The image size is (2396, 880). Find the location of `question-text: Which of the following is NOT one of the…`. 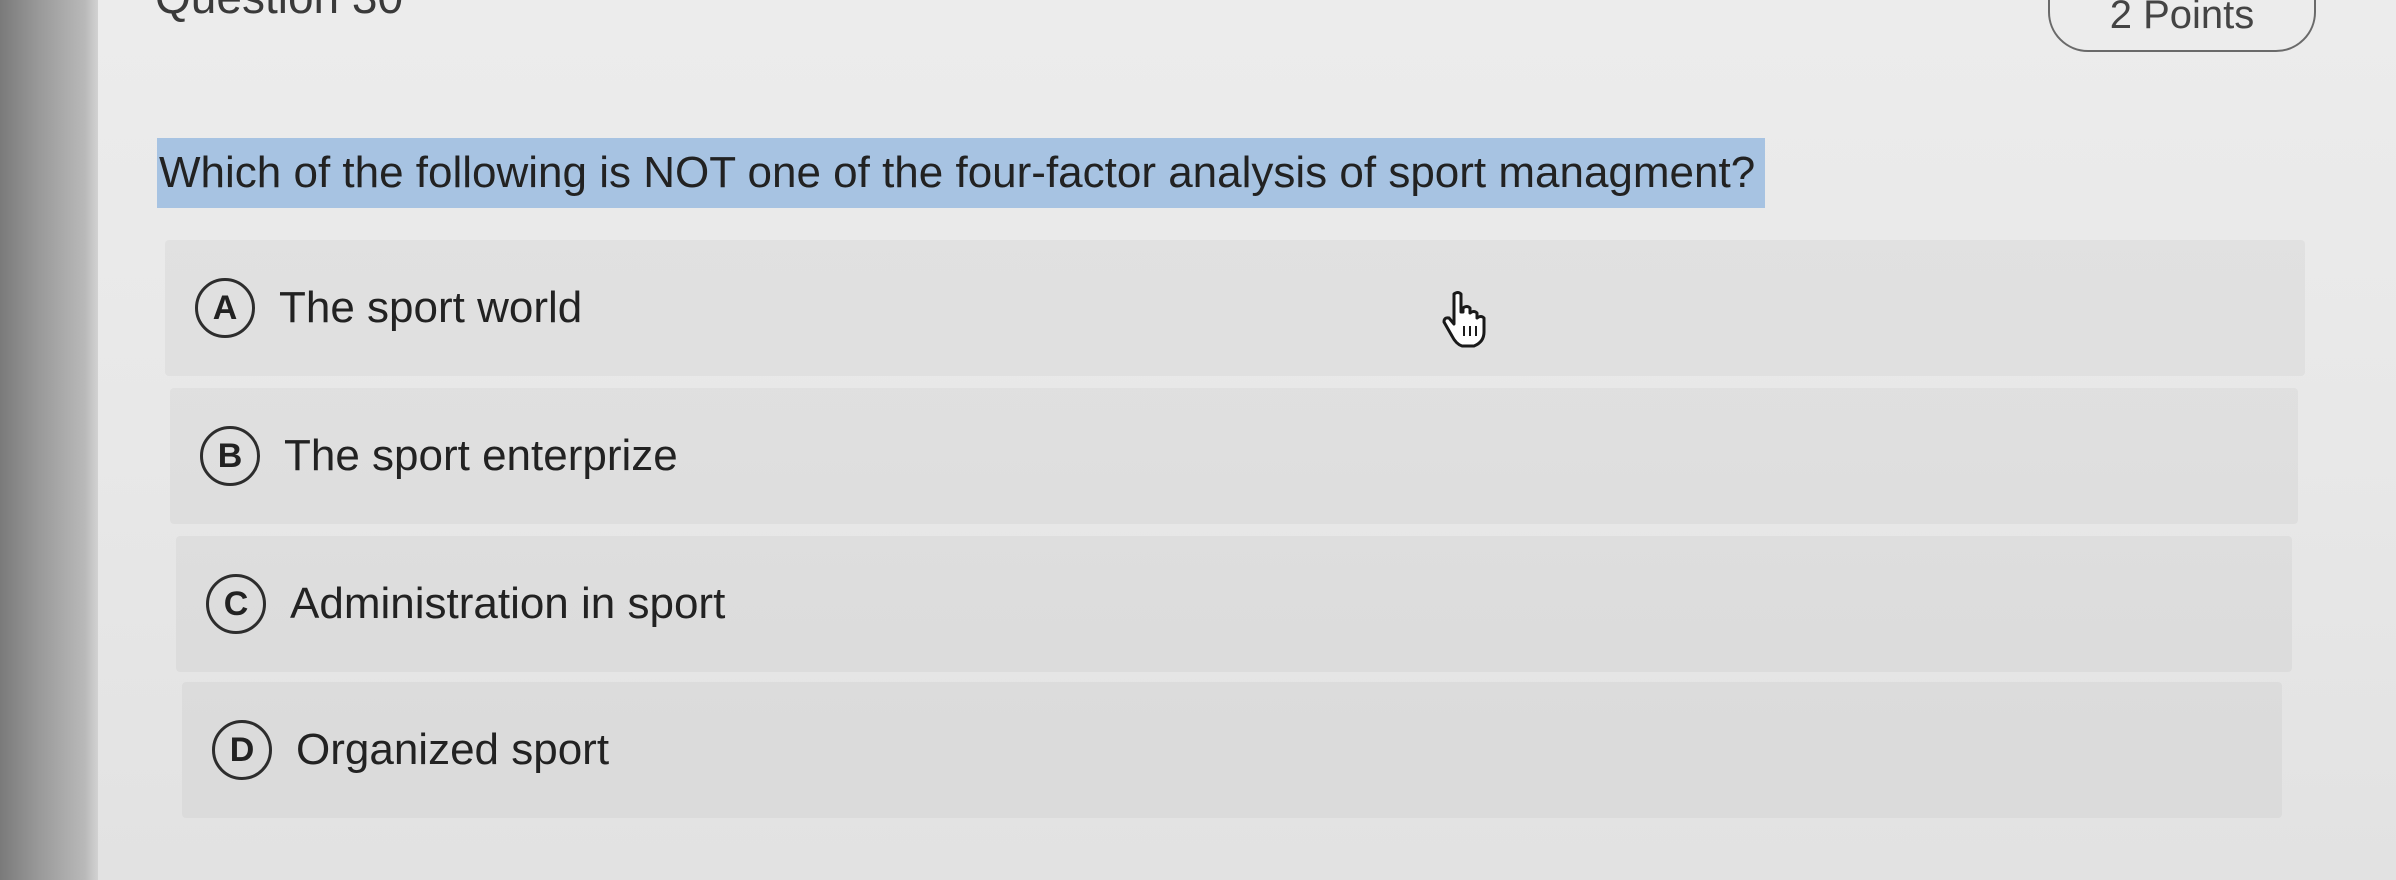

question-text: Which of the following is NOT one of the… is located at coordinates (961, 173).